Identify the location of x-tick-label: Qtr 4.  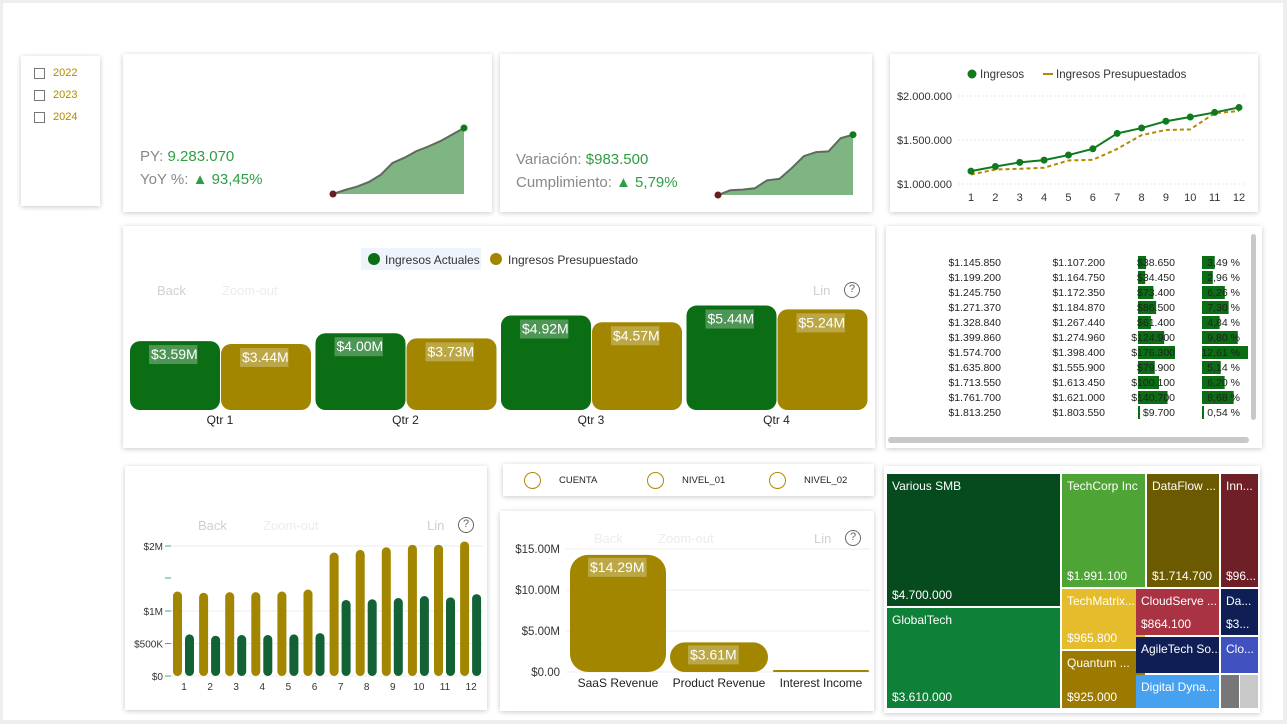
(776, 420).